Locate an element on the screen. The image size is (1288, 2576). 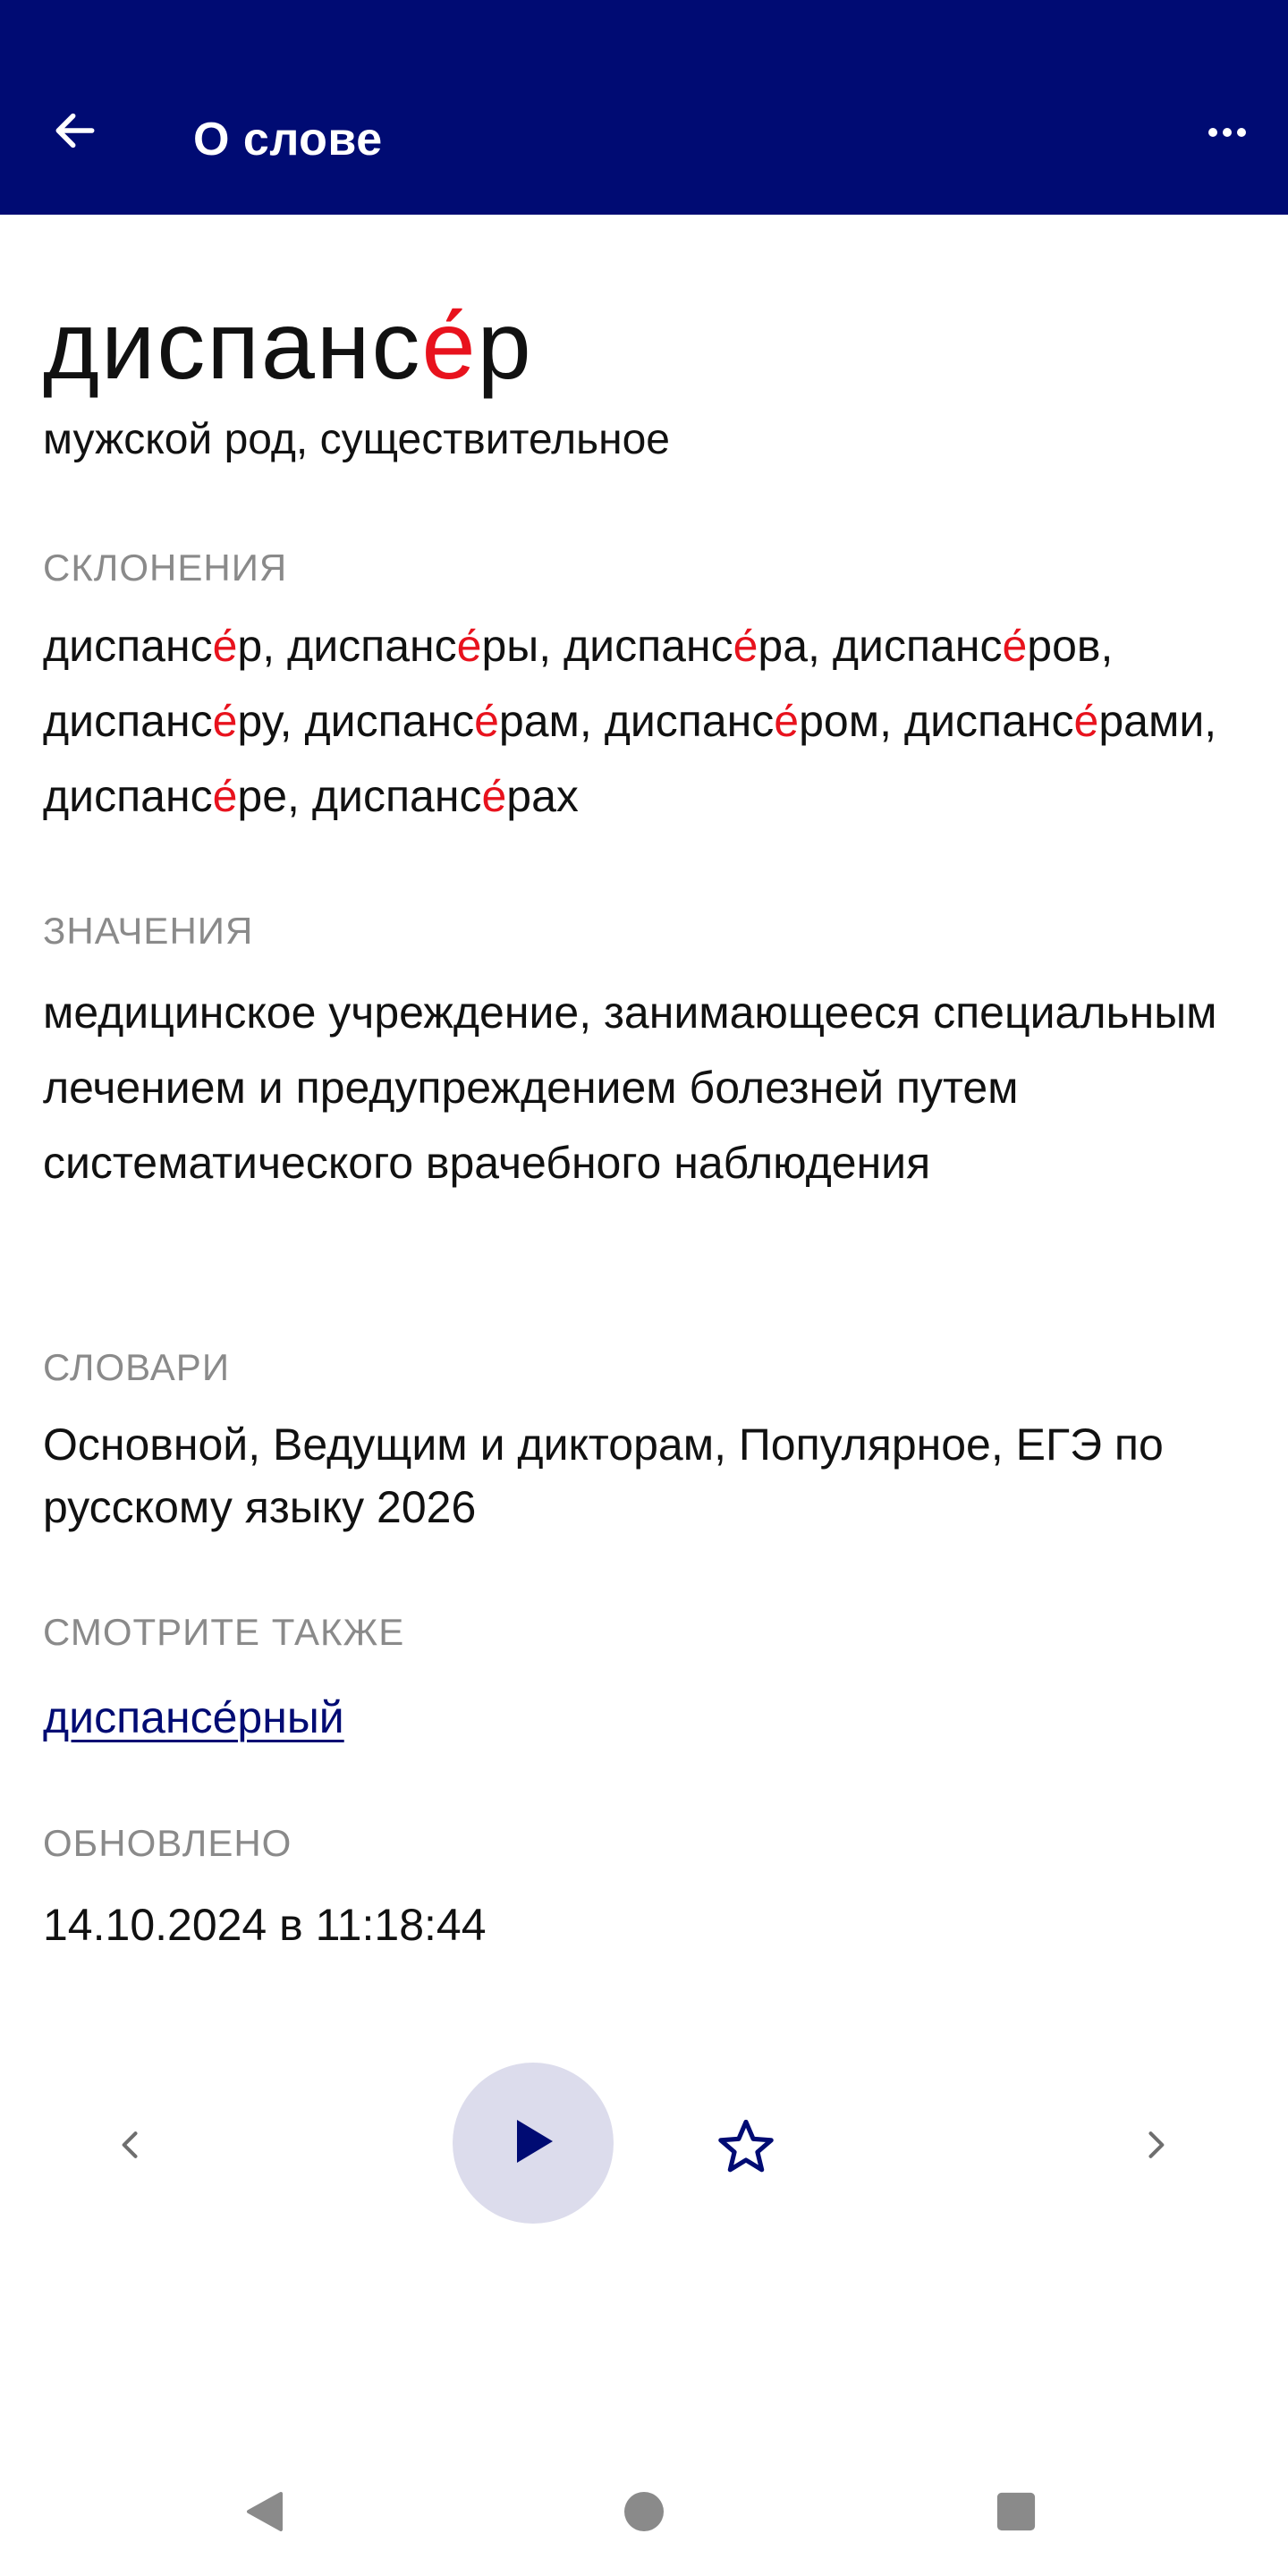
updated-timestamp: 14.10.2024 в 11:18:44 is located at coordinates (265, 1925).